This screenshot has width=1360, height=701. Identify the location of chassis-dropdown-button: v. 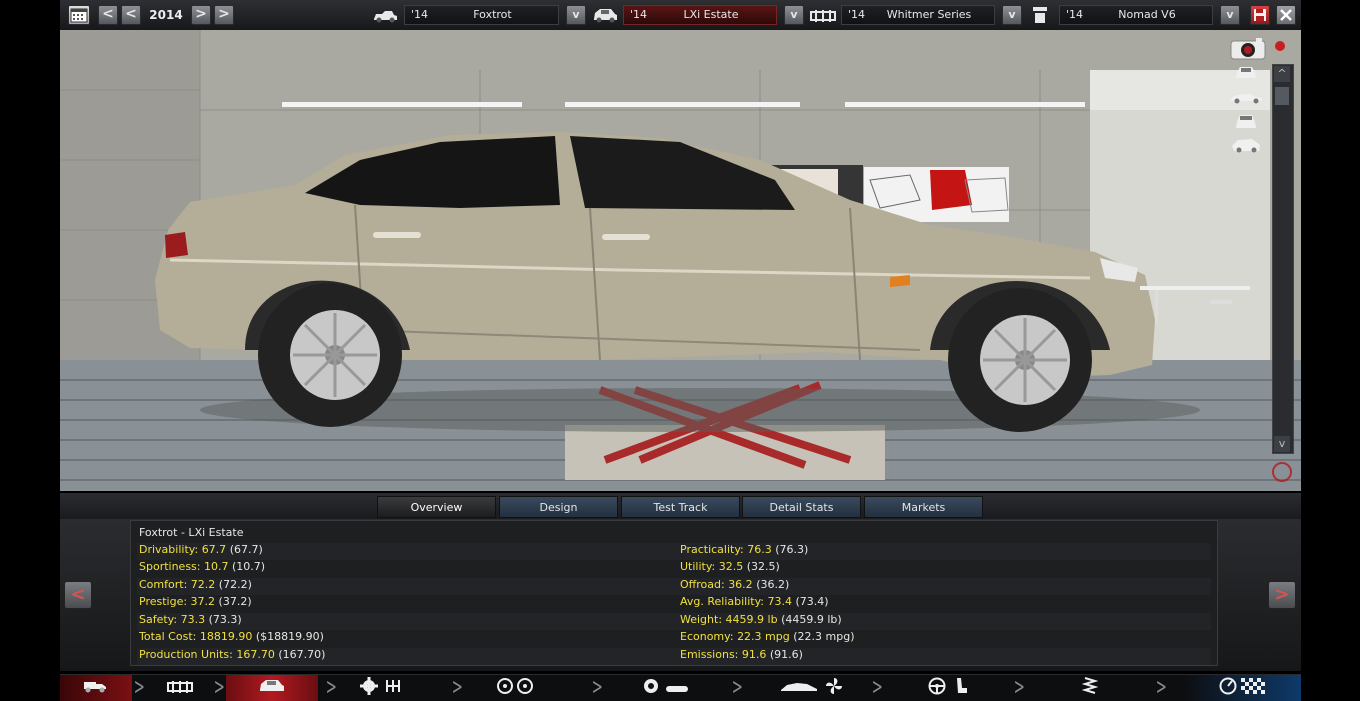
(1012, 15).